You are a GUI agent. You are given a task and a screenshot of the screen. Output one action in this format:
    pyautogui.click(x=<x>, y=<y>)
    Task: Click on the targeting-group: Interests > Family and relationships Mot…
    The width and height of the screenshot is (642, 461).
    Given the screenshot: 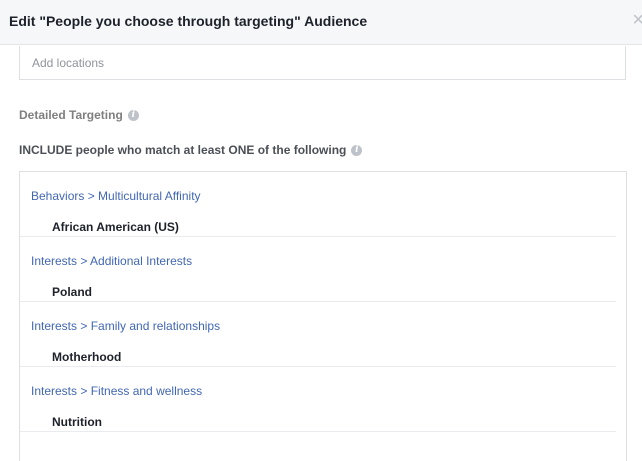 What is the action you would take?
    pyautogui.click(x=323, y=334)
    